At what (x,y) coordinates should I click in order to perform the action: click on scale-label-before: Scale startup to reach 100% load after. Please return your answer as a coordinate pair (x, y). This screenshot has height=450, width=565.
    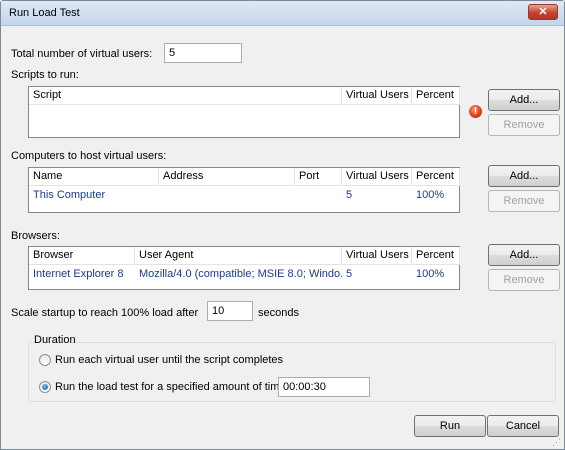
    Looking at the image, I should click on (105, 313).